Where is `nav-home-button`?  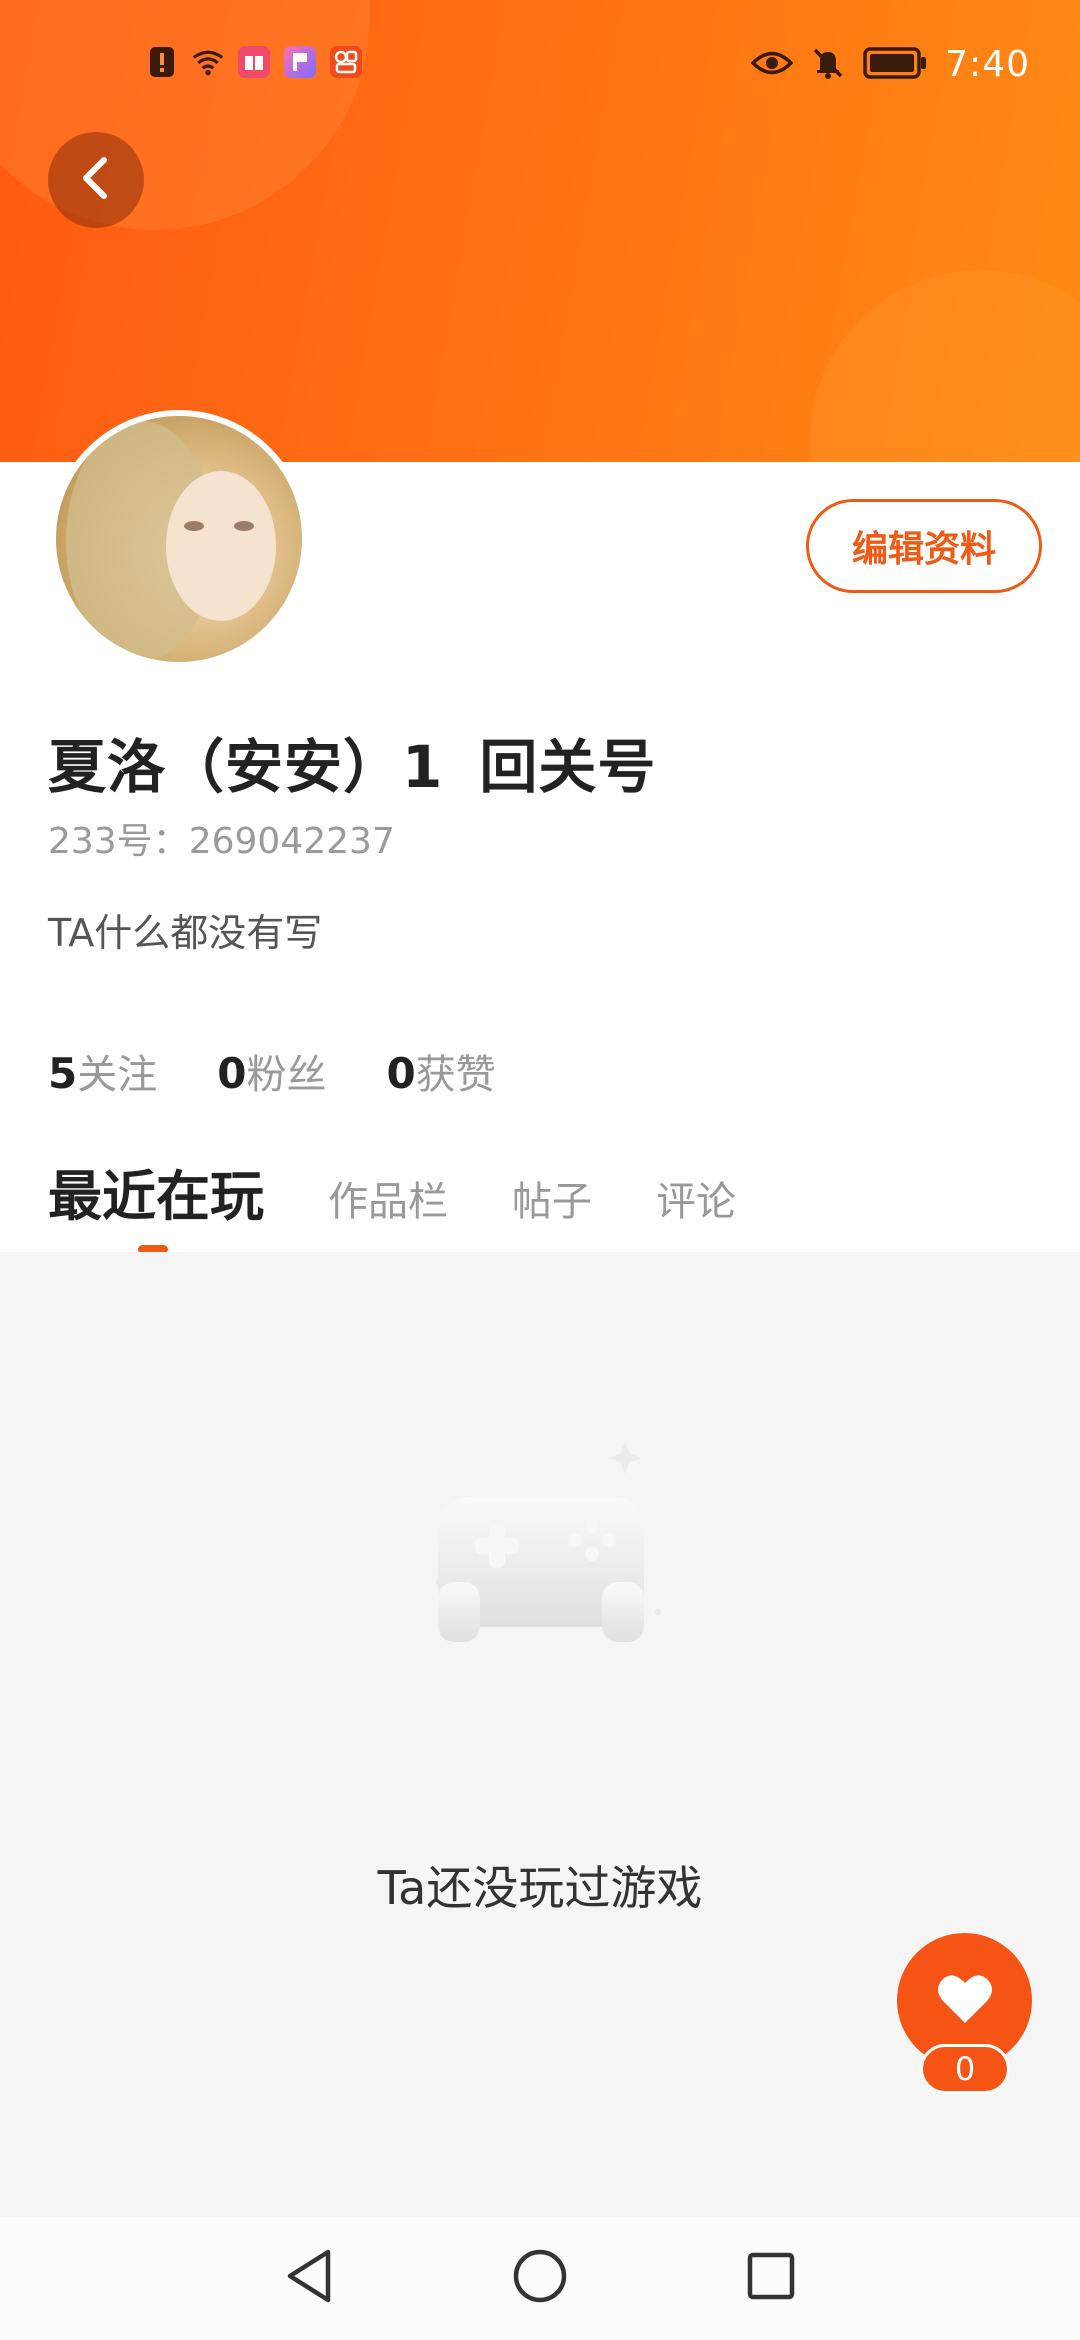
nav-home-button is located at coordinates (540, 2278).